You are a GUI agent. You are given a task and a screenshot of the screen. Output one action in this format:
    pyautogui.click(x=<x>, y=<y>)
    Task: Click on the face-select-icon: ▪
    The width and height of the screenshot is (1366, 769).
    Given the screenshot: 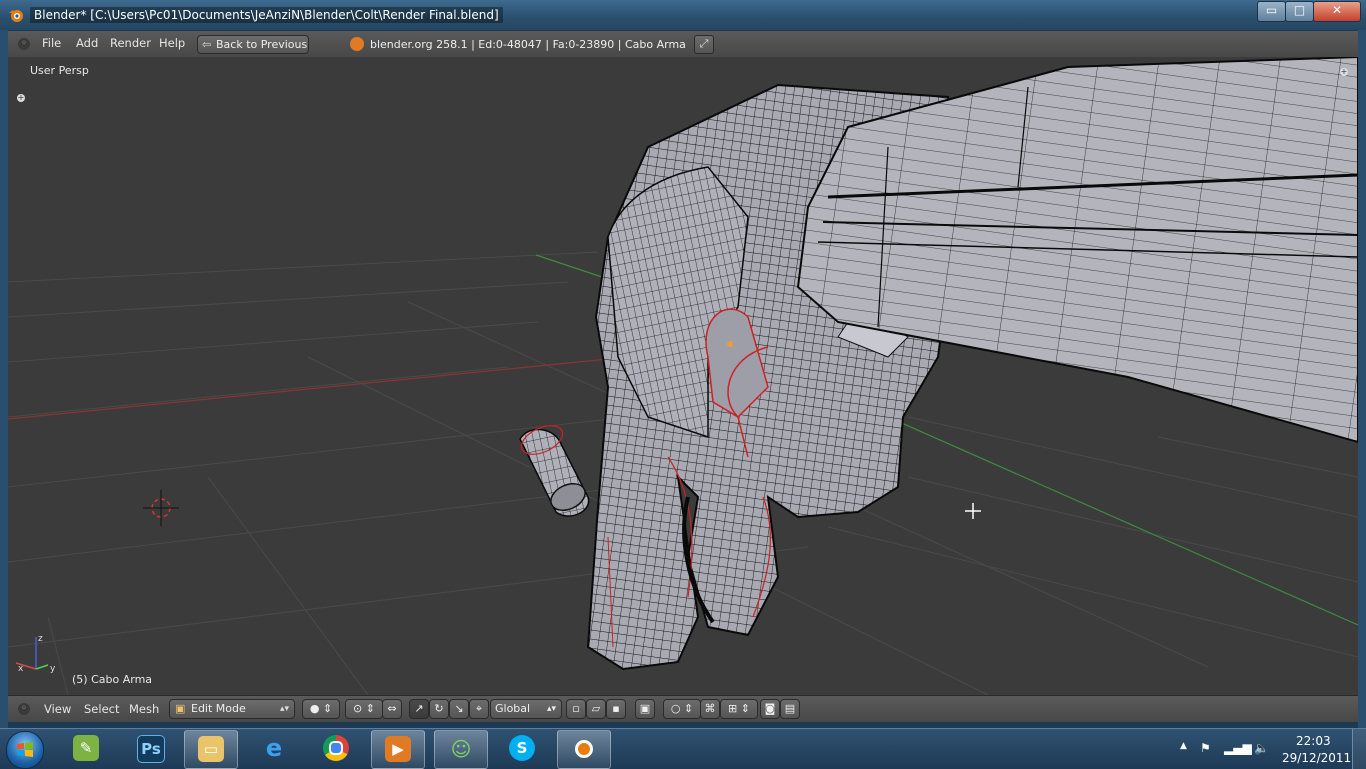 What is the action you would take?
    pyautogui.click(x=616, y=708)
    